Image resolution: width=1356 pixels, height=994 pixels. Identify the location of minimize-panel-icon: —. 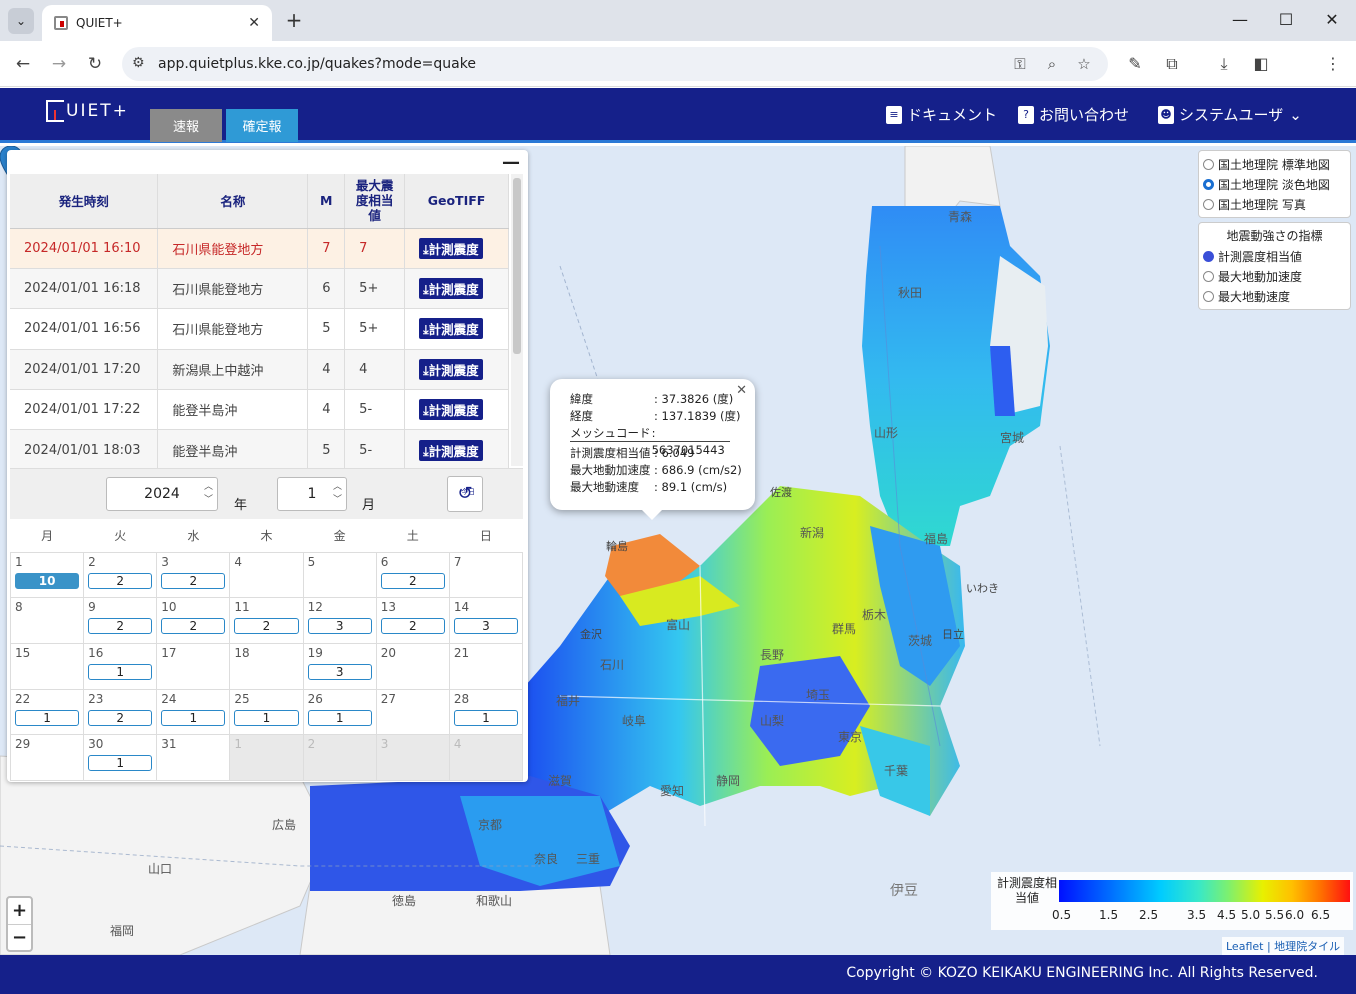
(511, 162).